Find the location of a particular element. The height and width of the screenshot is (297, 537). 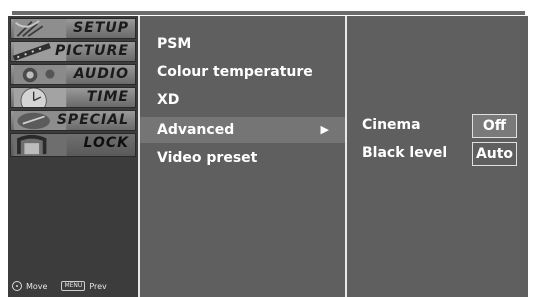

submenu-label: Advanced is located at coordinates (196, 130).